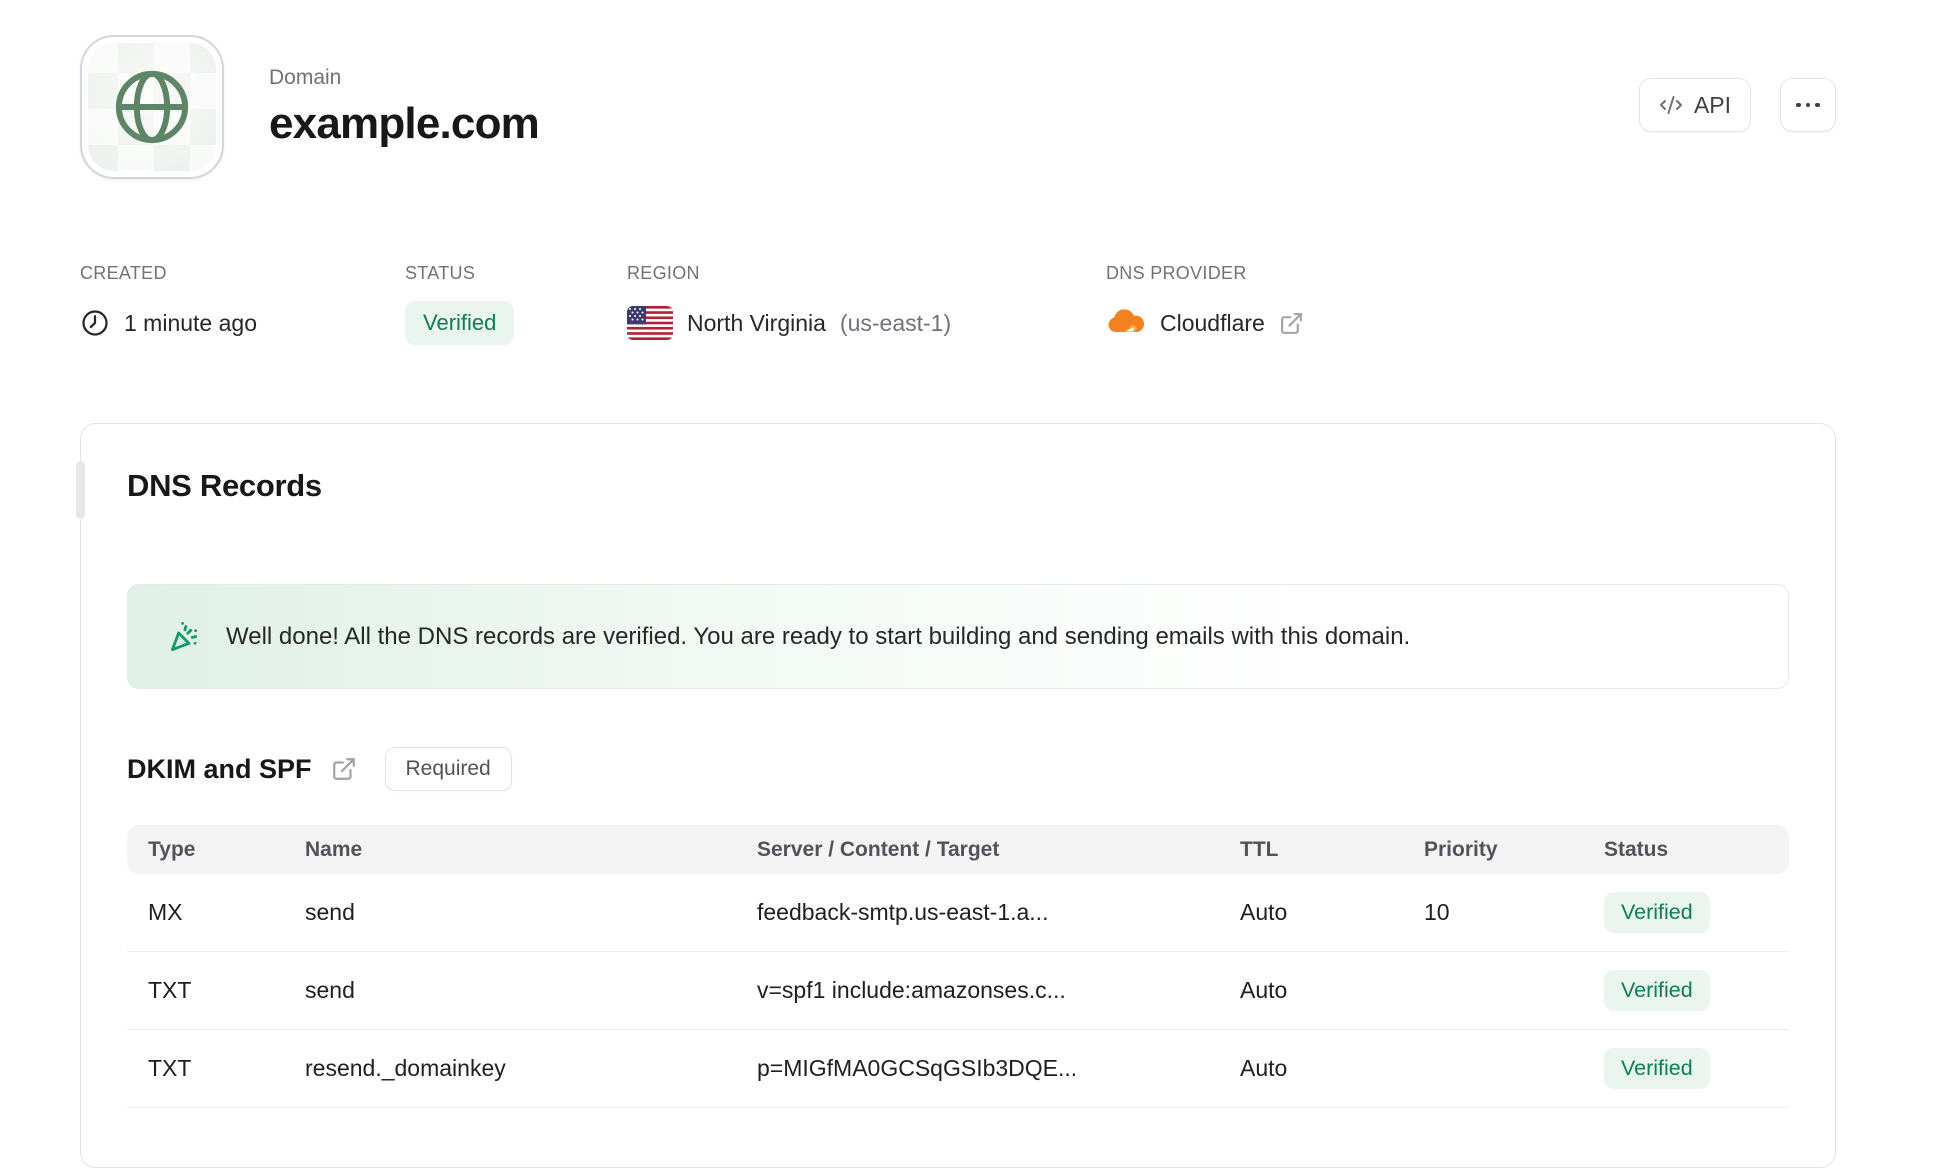  I want to click on page-kicker: Domain, so click(305, 77).